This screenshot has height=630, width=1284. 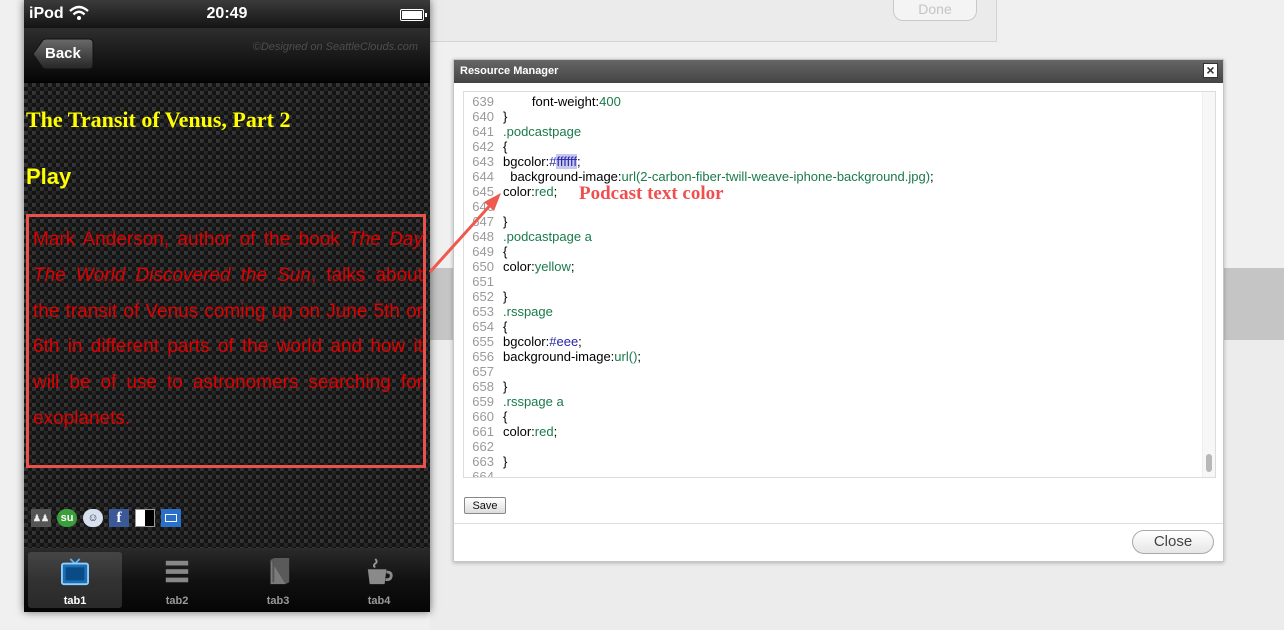 I want to click on tab-label: tab1, so click(x=75, y=601).